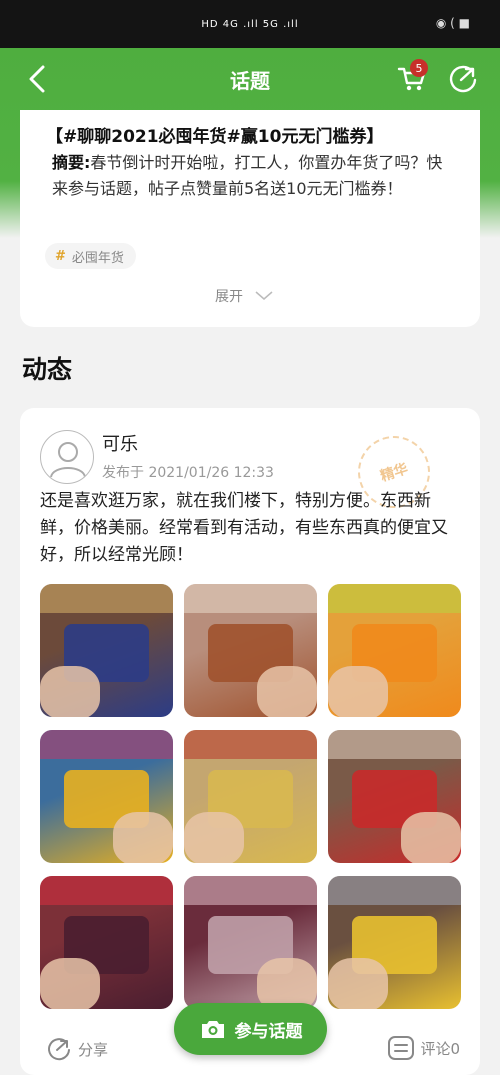 The width and height of the screenshot is (500, 1075). I want to click on back-icon, so click(37, 79).